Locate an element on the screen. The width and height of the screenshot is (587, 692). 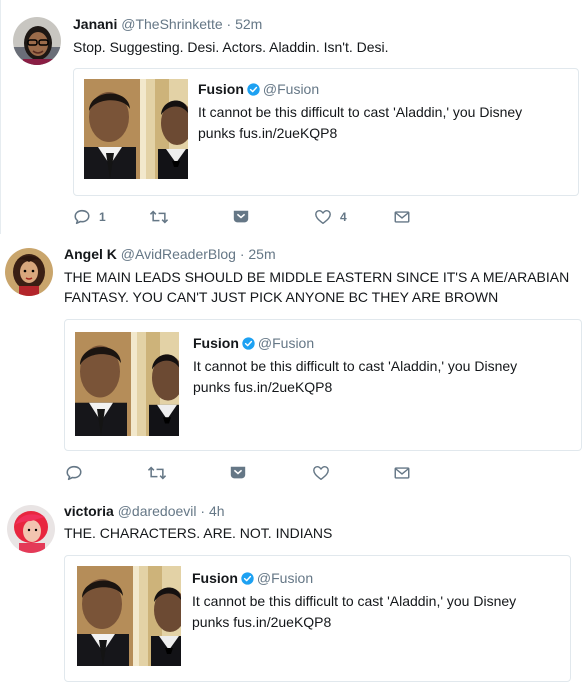
timestamp: 4h is located at coordinates (217, 511).